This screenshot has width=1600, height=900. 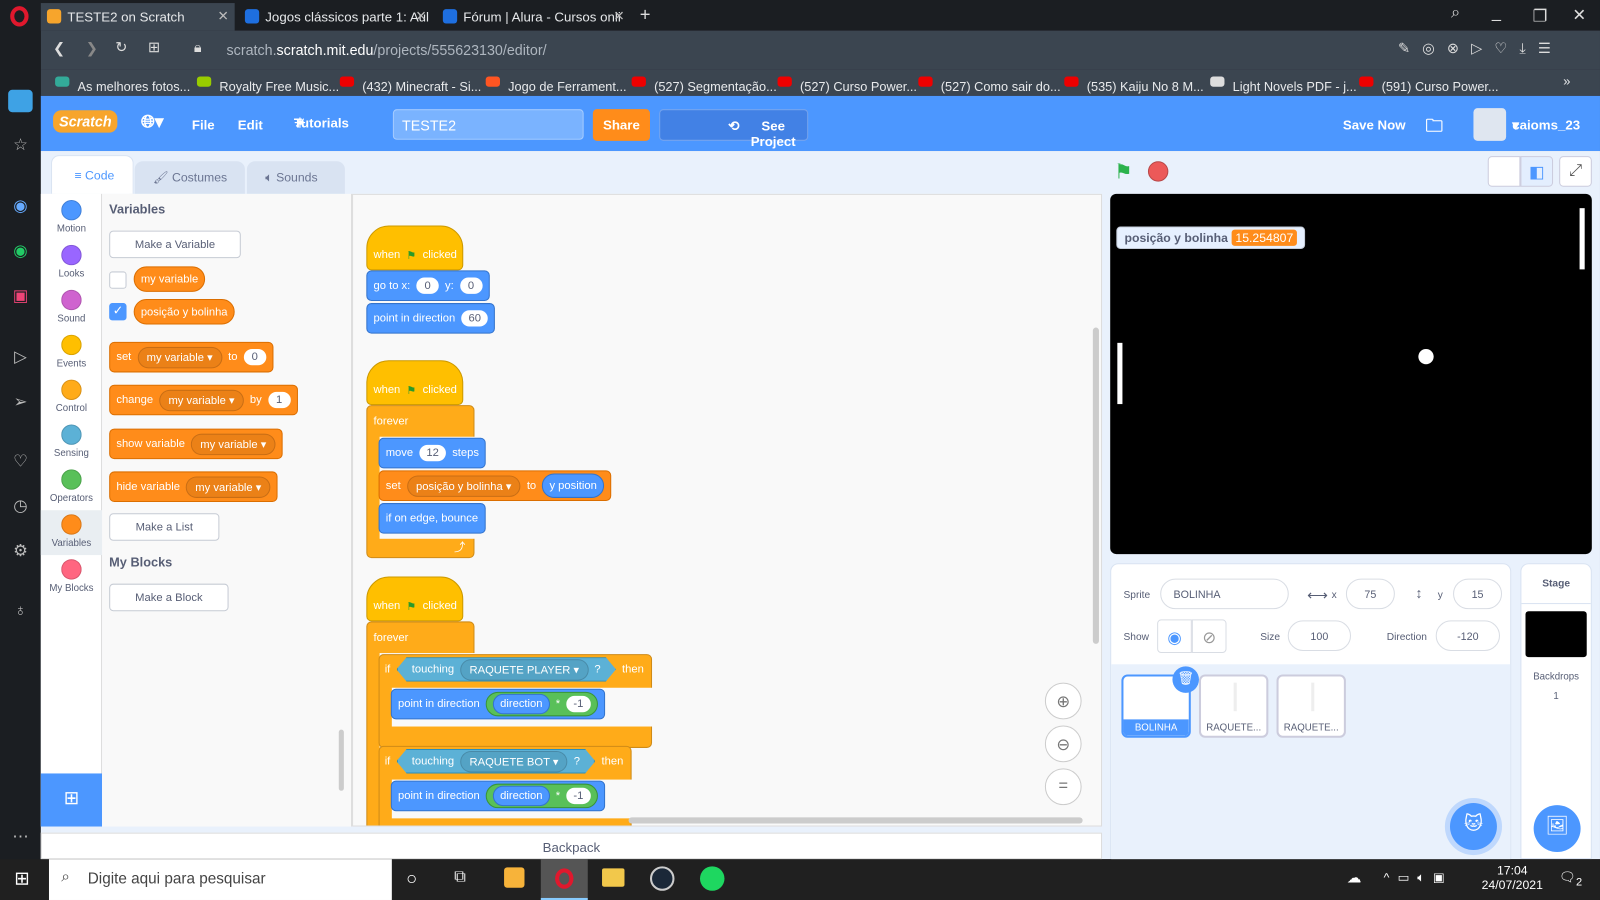 What do you see at coordinates (137, 17) in the screenshot?
I see `tab-scratch: TESTE2 on Scratch ✕` at bounding box center [137, 17].